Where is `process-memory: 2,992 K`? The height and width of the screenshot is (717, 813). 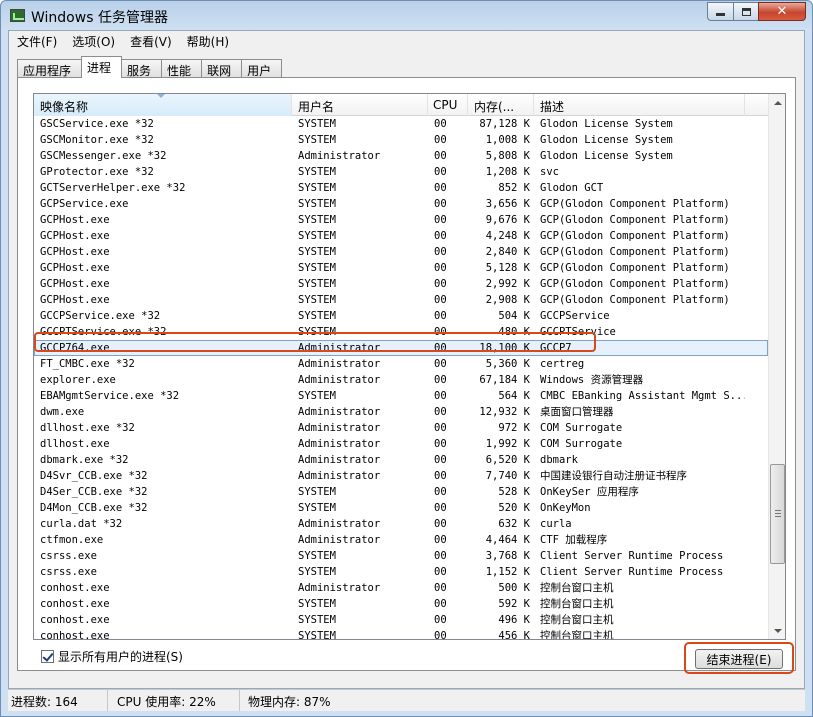
process-memory: 2,992 K is located at coordinates (507, 284).